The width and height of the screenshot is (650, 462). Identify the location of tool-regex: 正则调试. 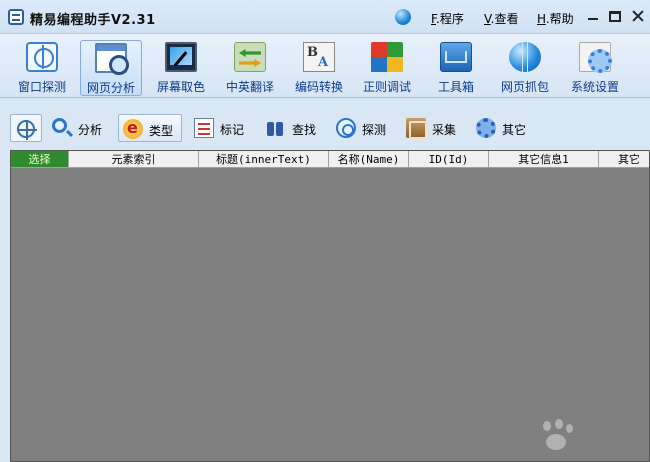
(387, 68).